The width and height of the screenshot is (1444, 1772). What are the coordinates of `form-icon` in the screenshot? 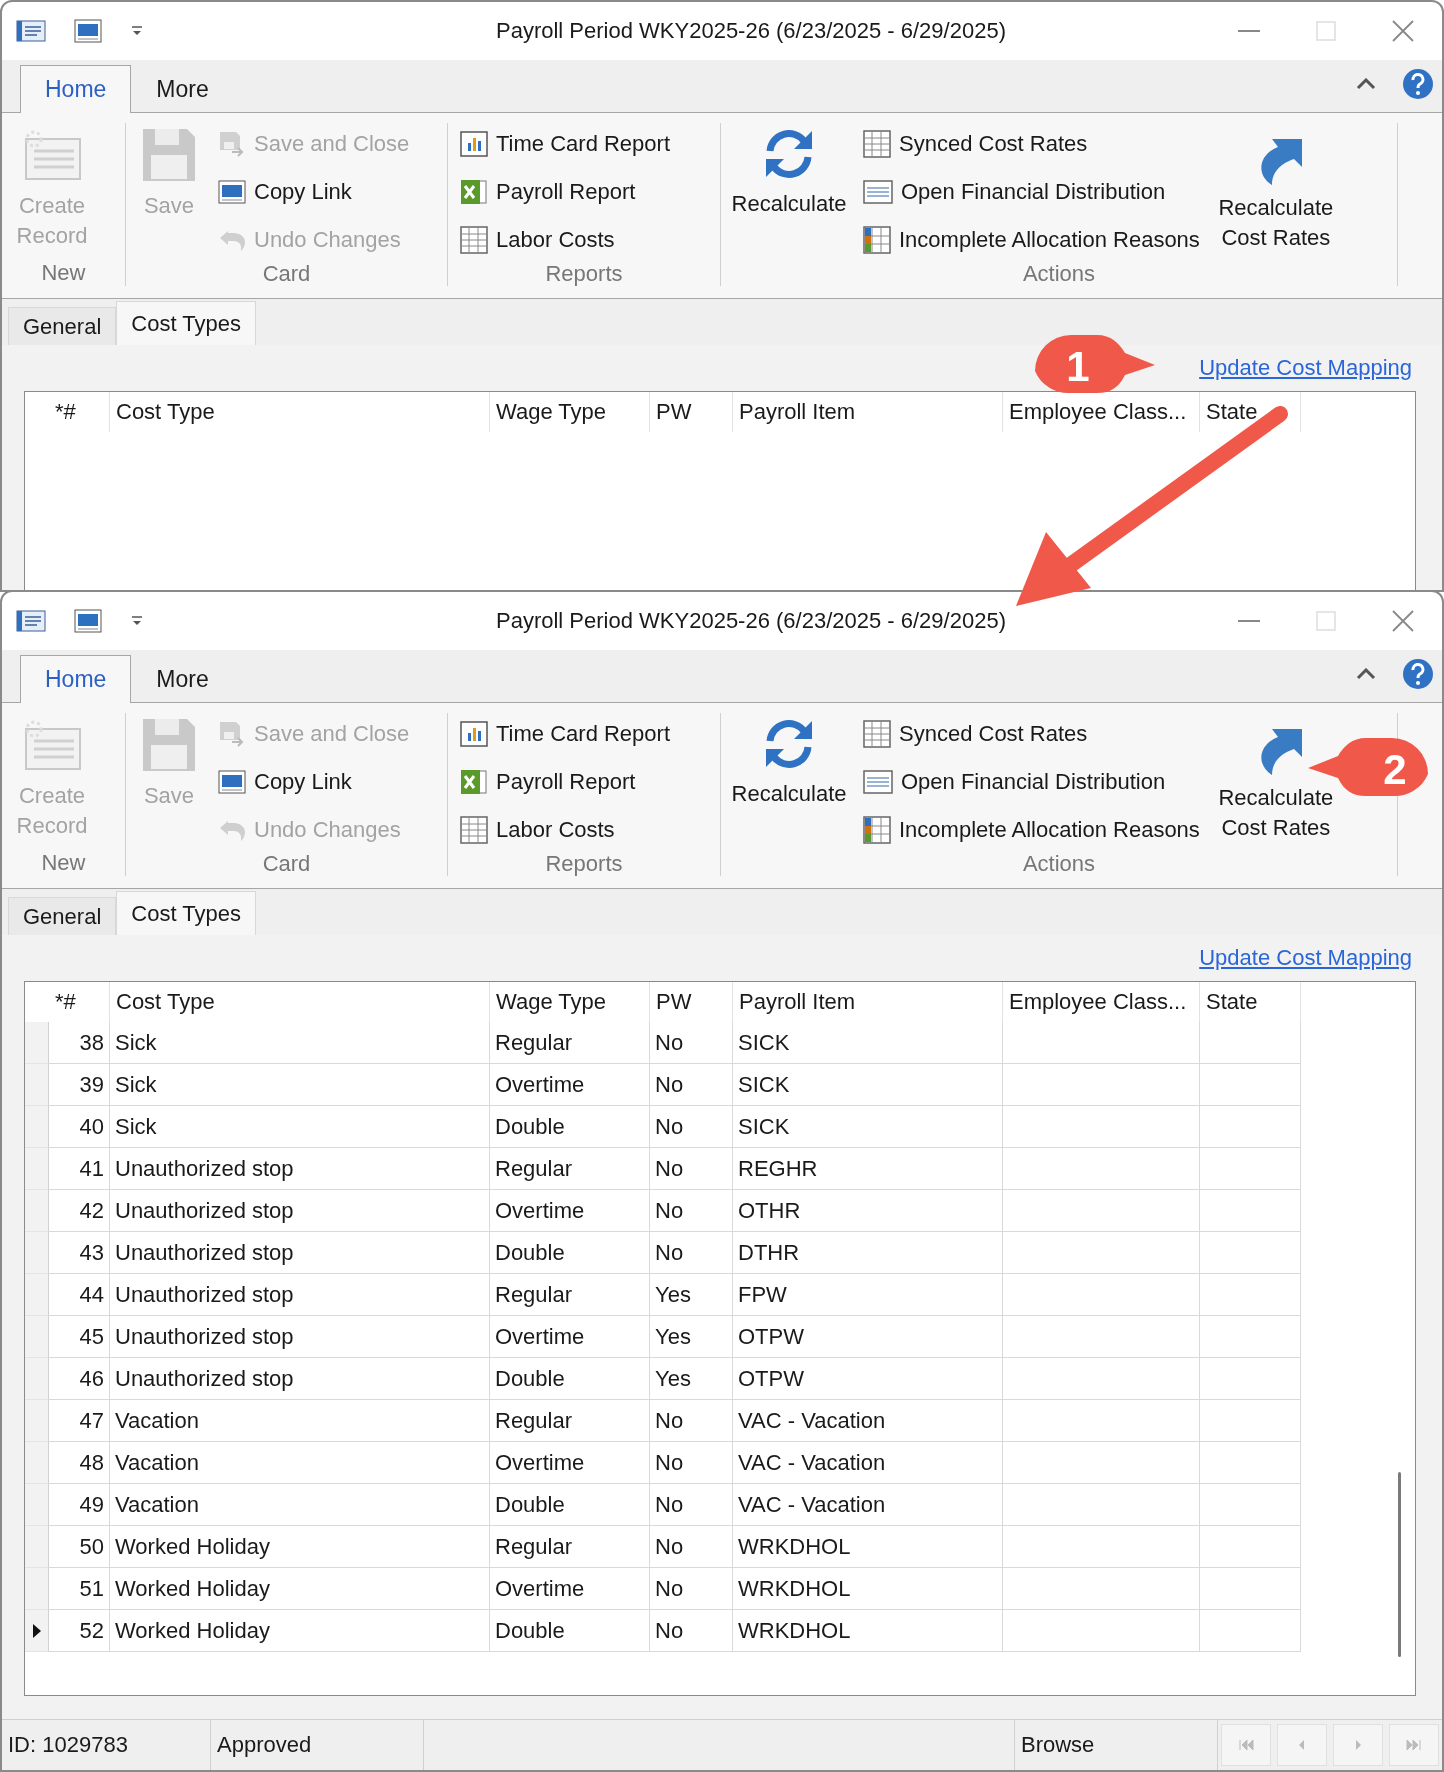 It's located at (31, 31).